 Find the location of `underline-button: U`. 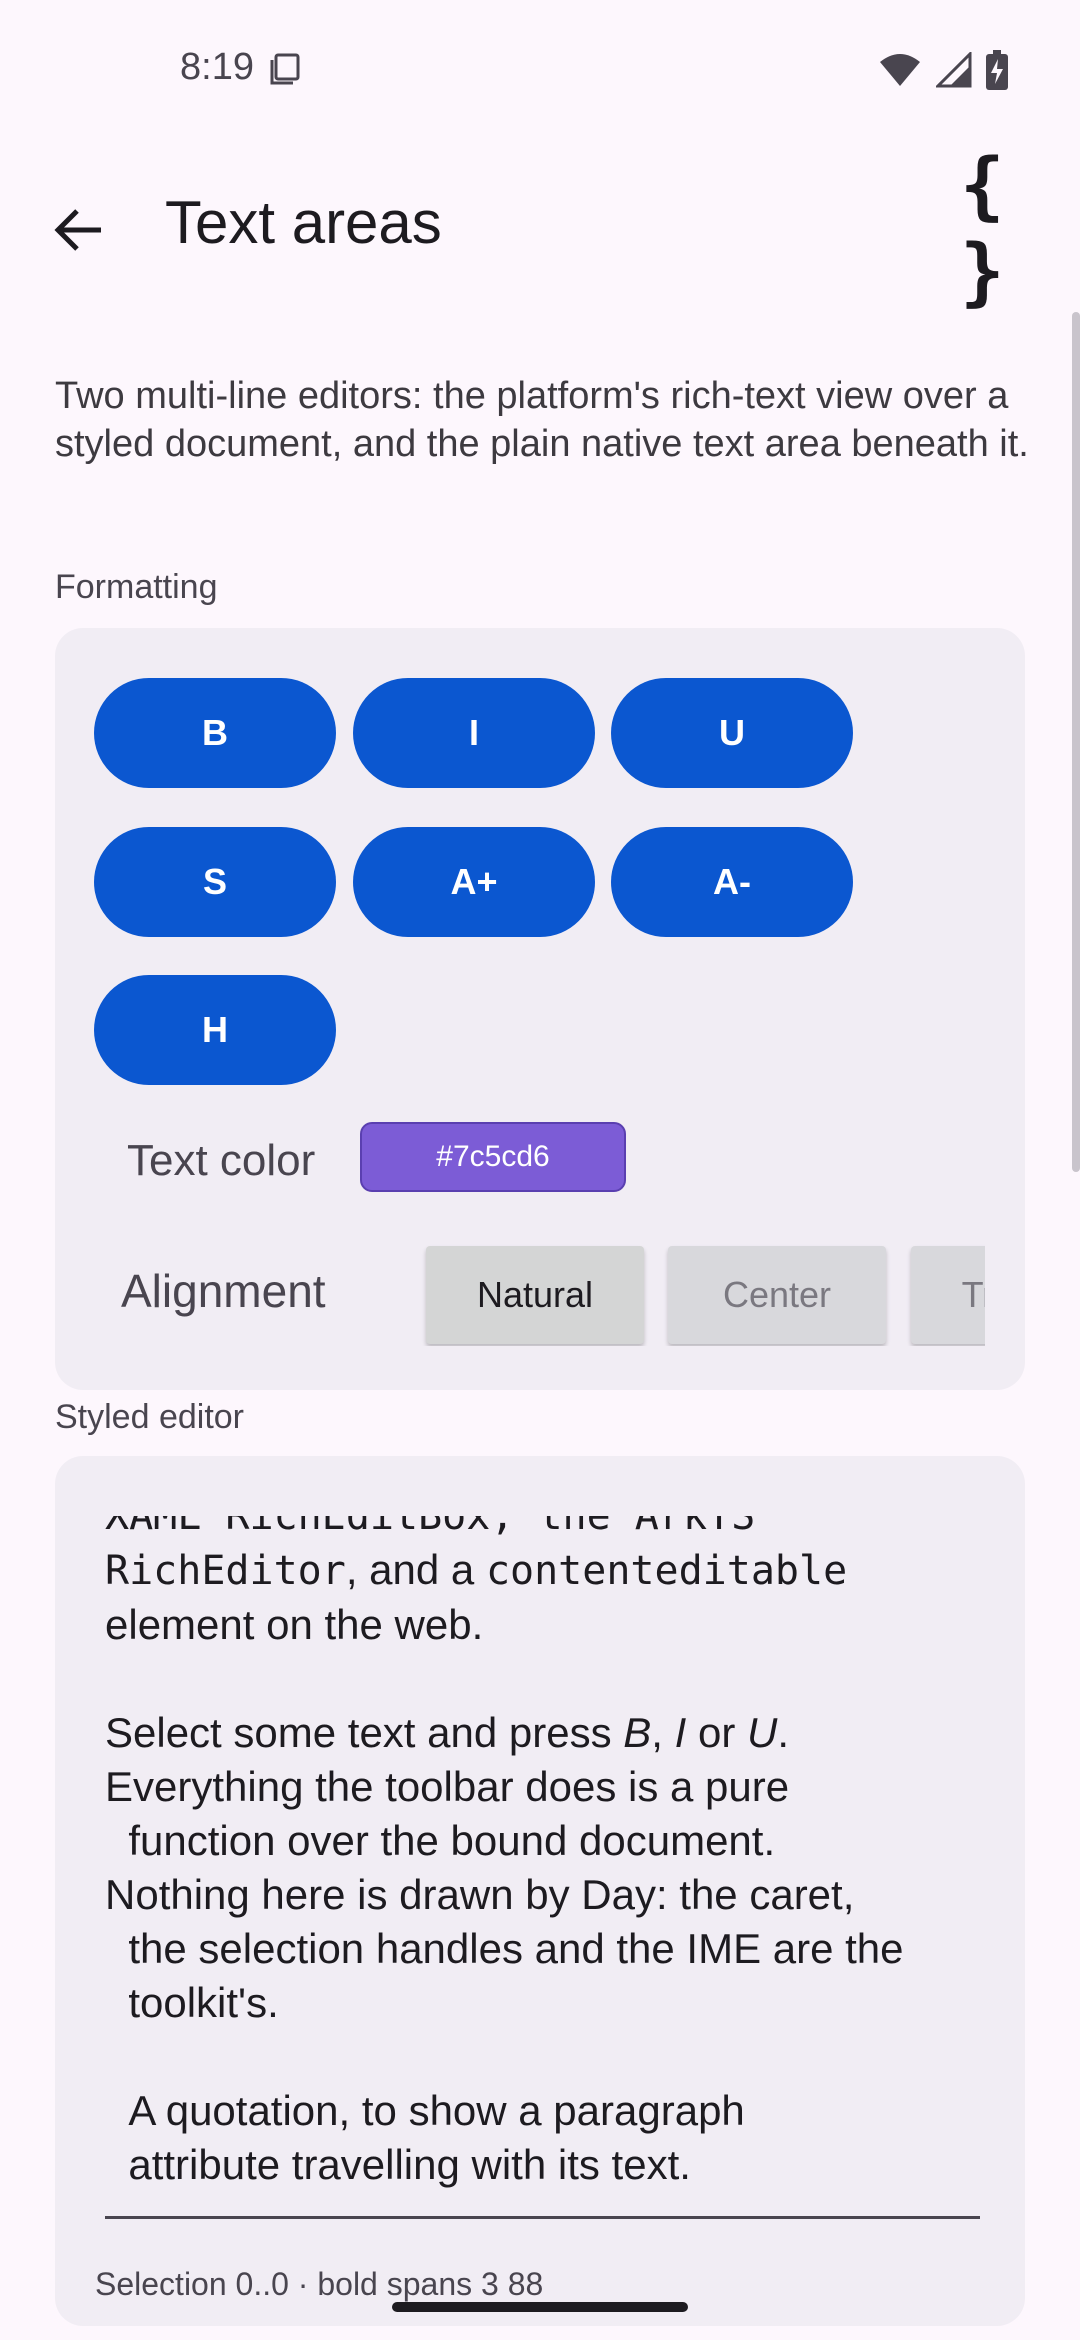

underline-button: U is located at coordinates (732, 733).